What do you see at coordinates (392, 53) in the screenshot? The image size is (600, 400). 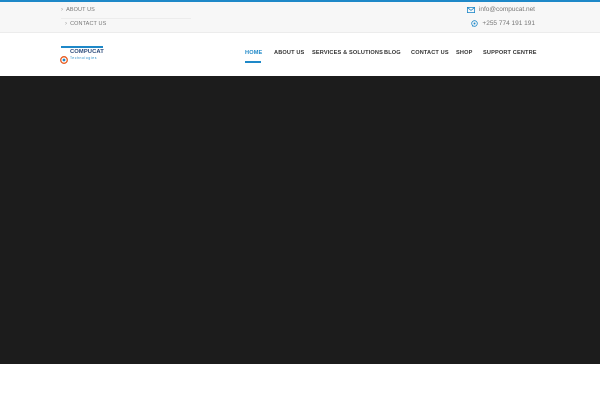 I see `nav-item-blog: BLOG` at bounding box center [392, 53].